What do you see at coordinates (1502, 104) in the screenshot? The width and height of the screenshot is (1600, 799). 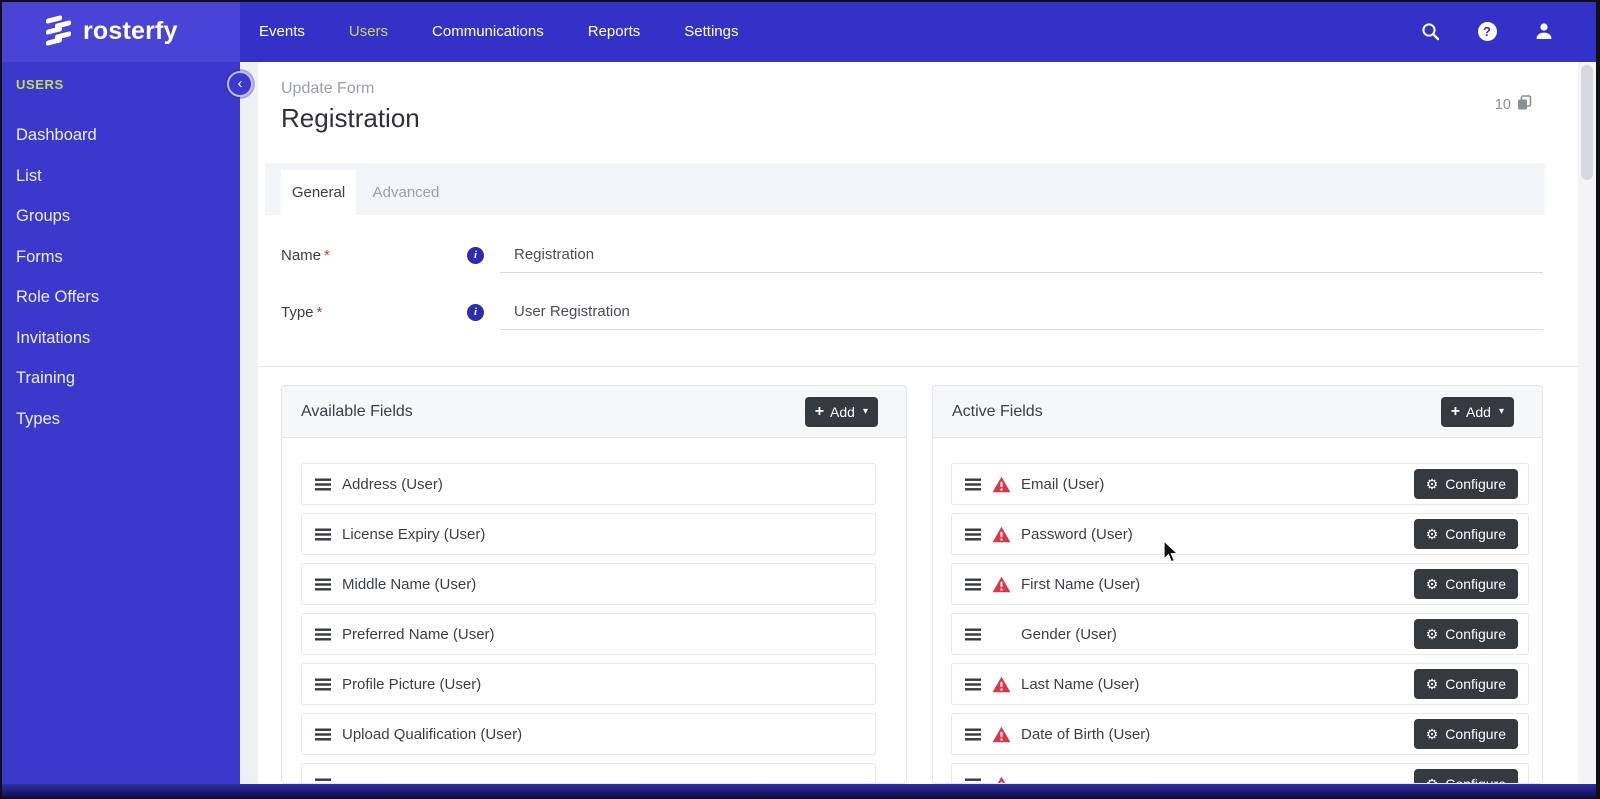 I see `count-value: 10` at bounding box center [1502, 104].